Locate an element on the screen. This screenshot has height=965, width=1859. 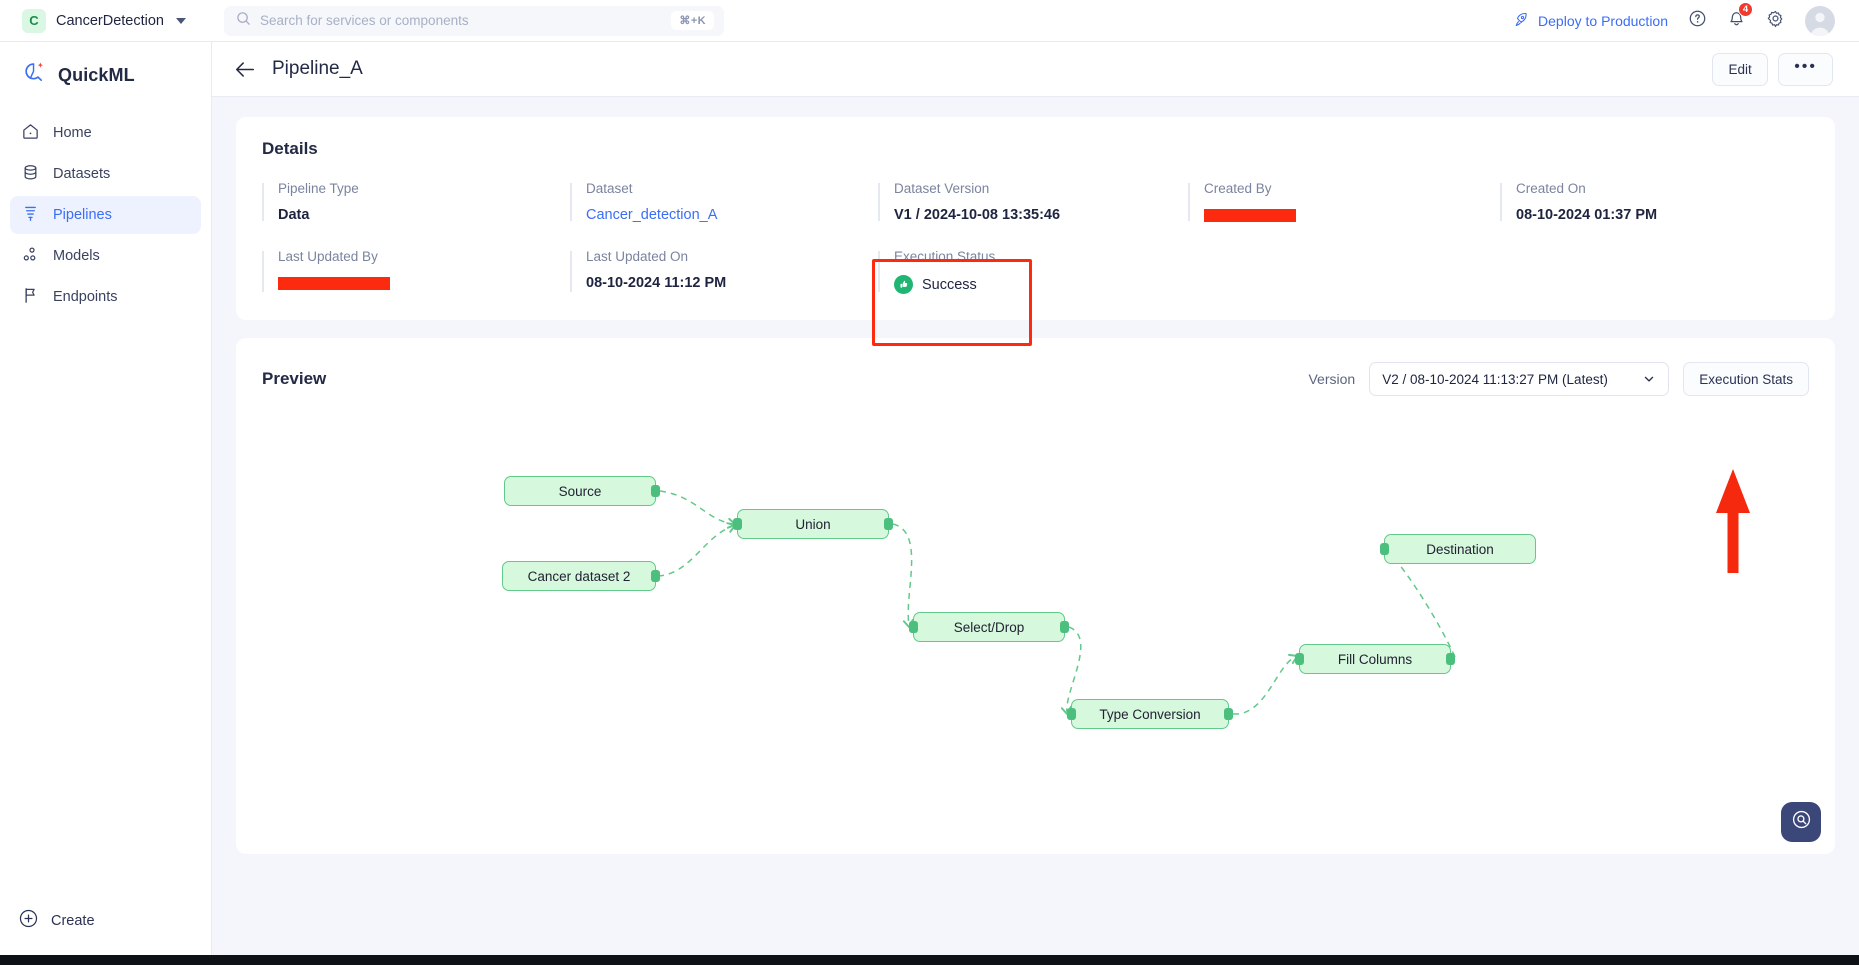
sidebar-nav: Home Datasets Pipelines Models Endpoints is located at coordinates (105, 213).